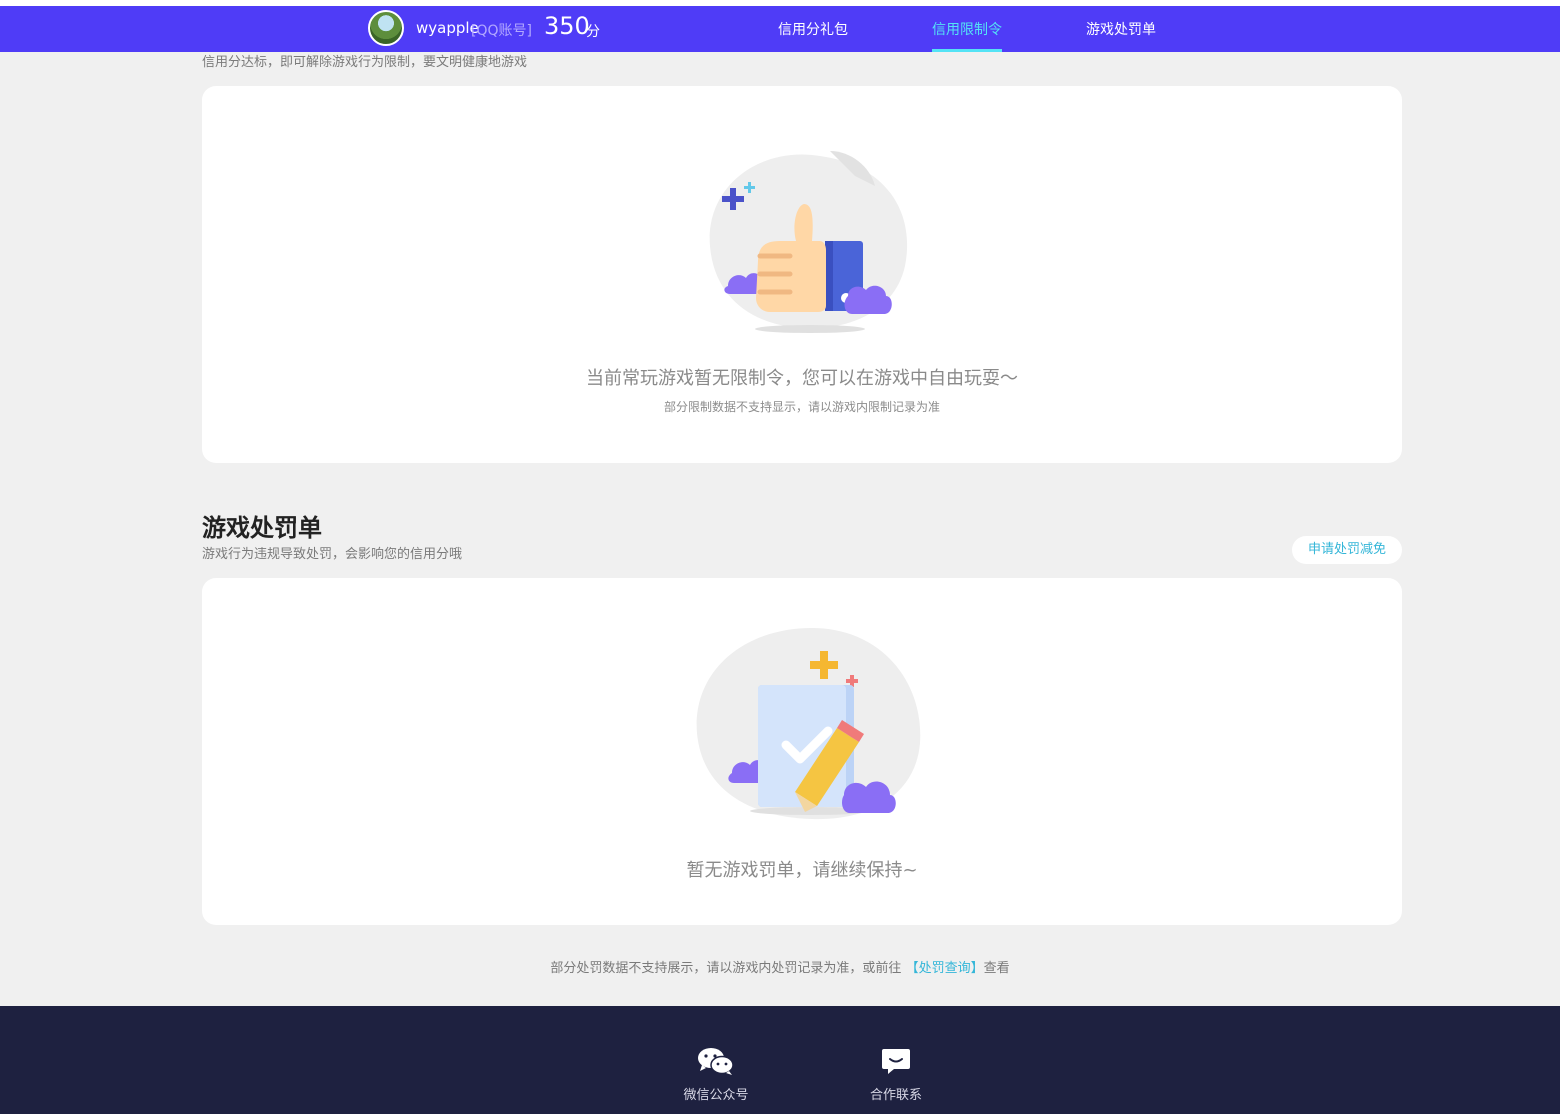 Image resolution: width=1560 pixels, height=1114 pixels. Describe the element at coordinates (726, 968) in the screenshot. I see `footnote-prefix: 部分处罚数据不支持展示，请以游戏内处罚记录为准，或前往` at that location.